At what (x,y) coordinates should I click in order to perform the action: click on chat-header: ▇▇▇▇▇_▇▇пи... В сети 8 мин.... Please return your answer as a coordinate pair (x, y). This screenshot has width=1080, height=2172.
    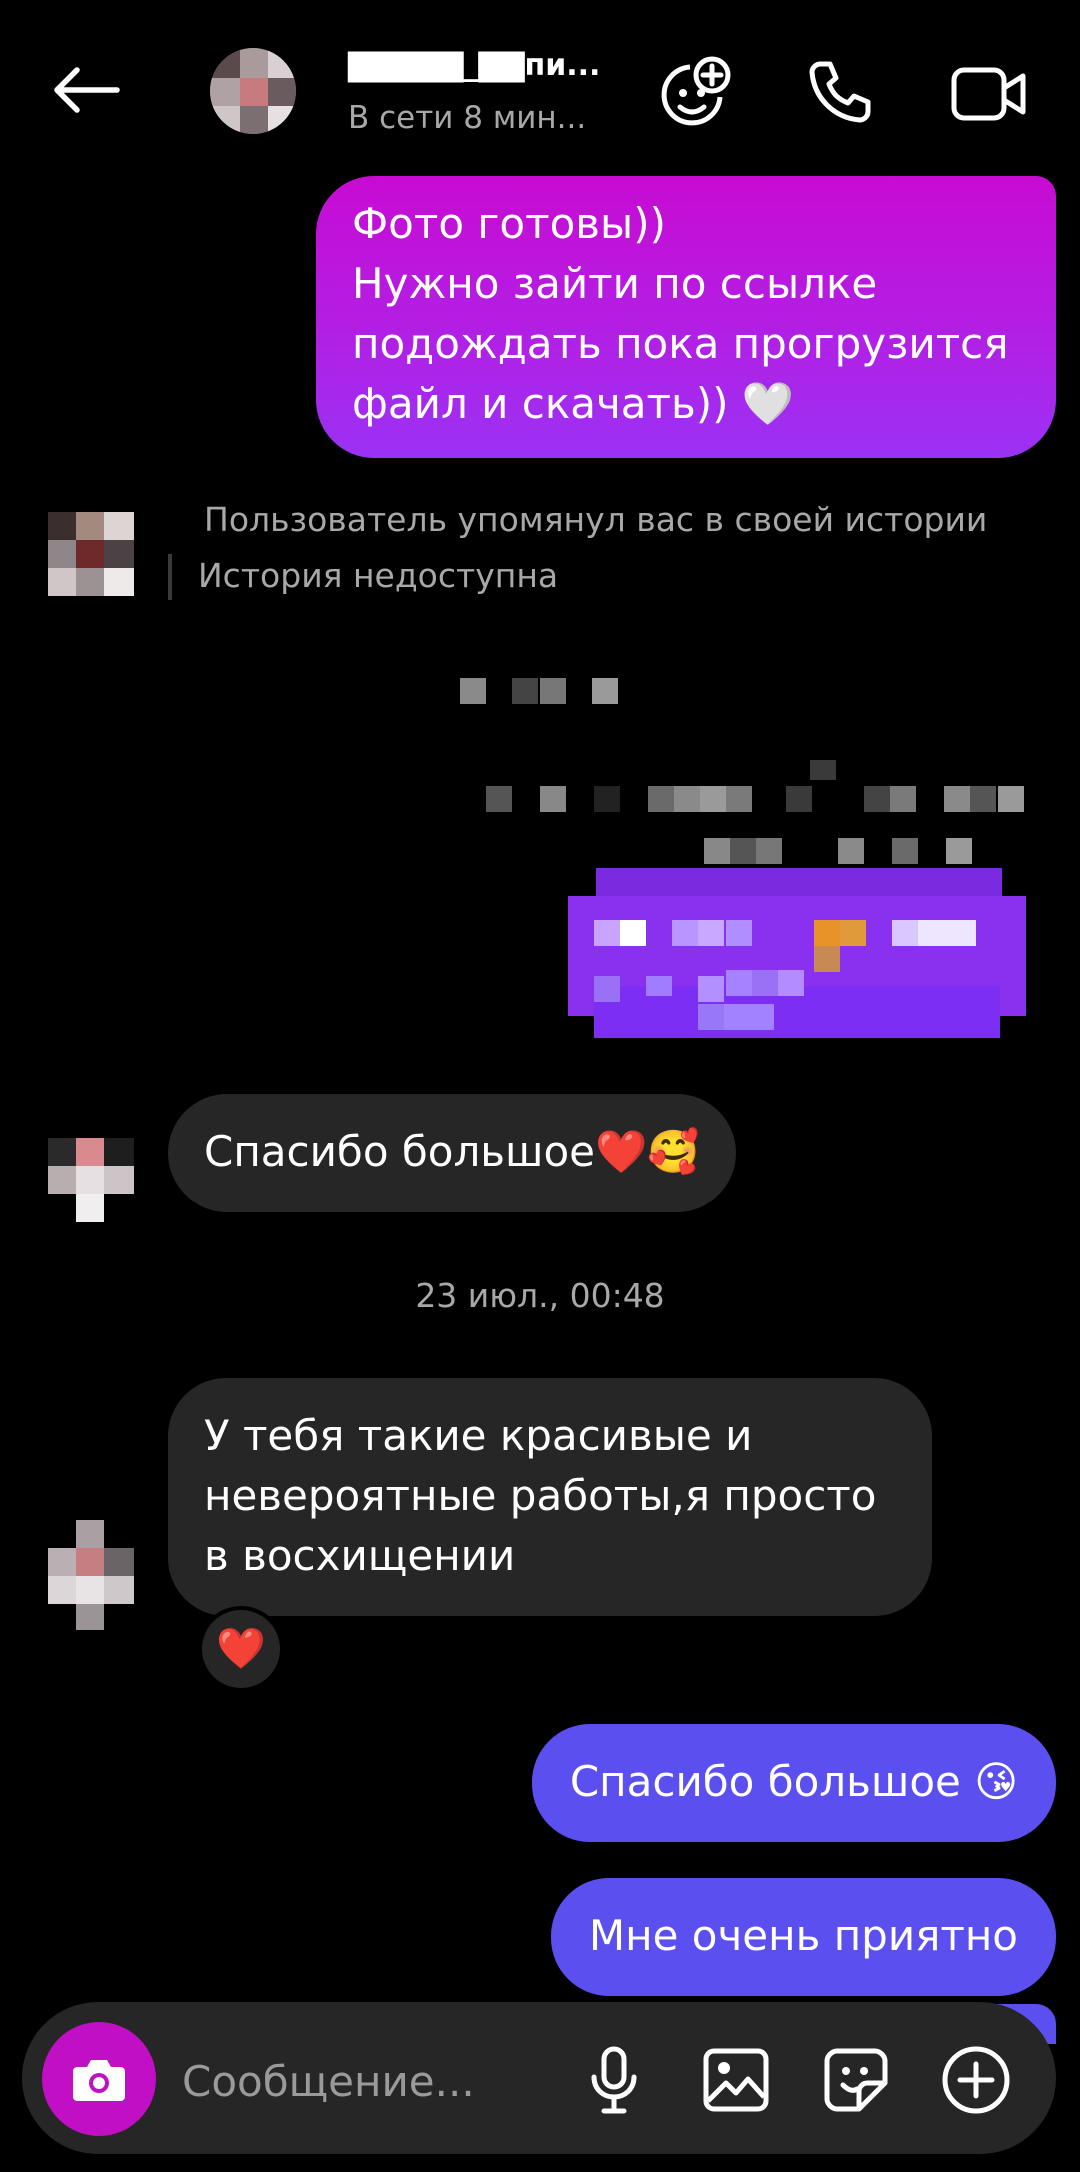
    Looking at the image, I should click on (540, 90).